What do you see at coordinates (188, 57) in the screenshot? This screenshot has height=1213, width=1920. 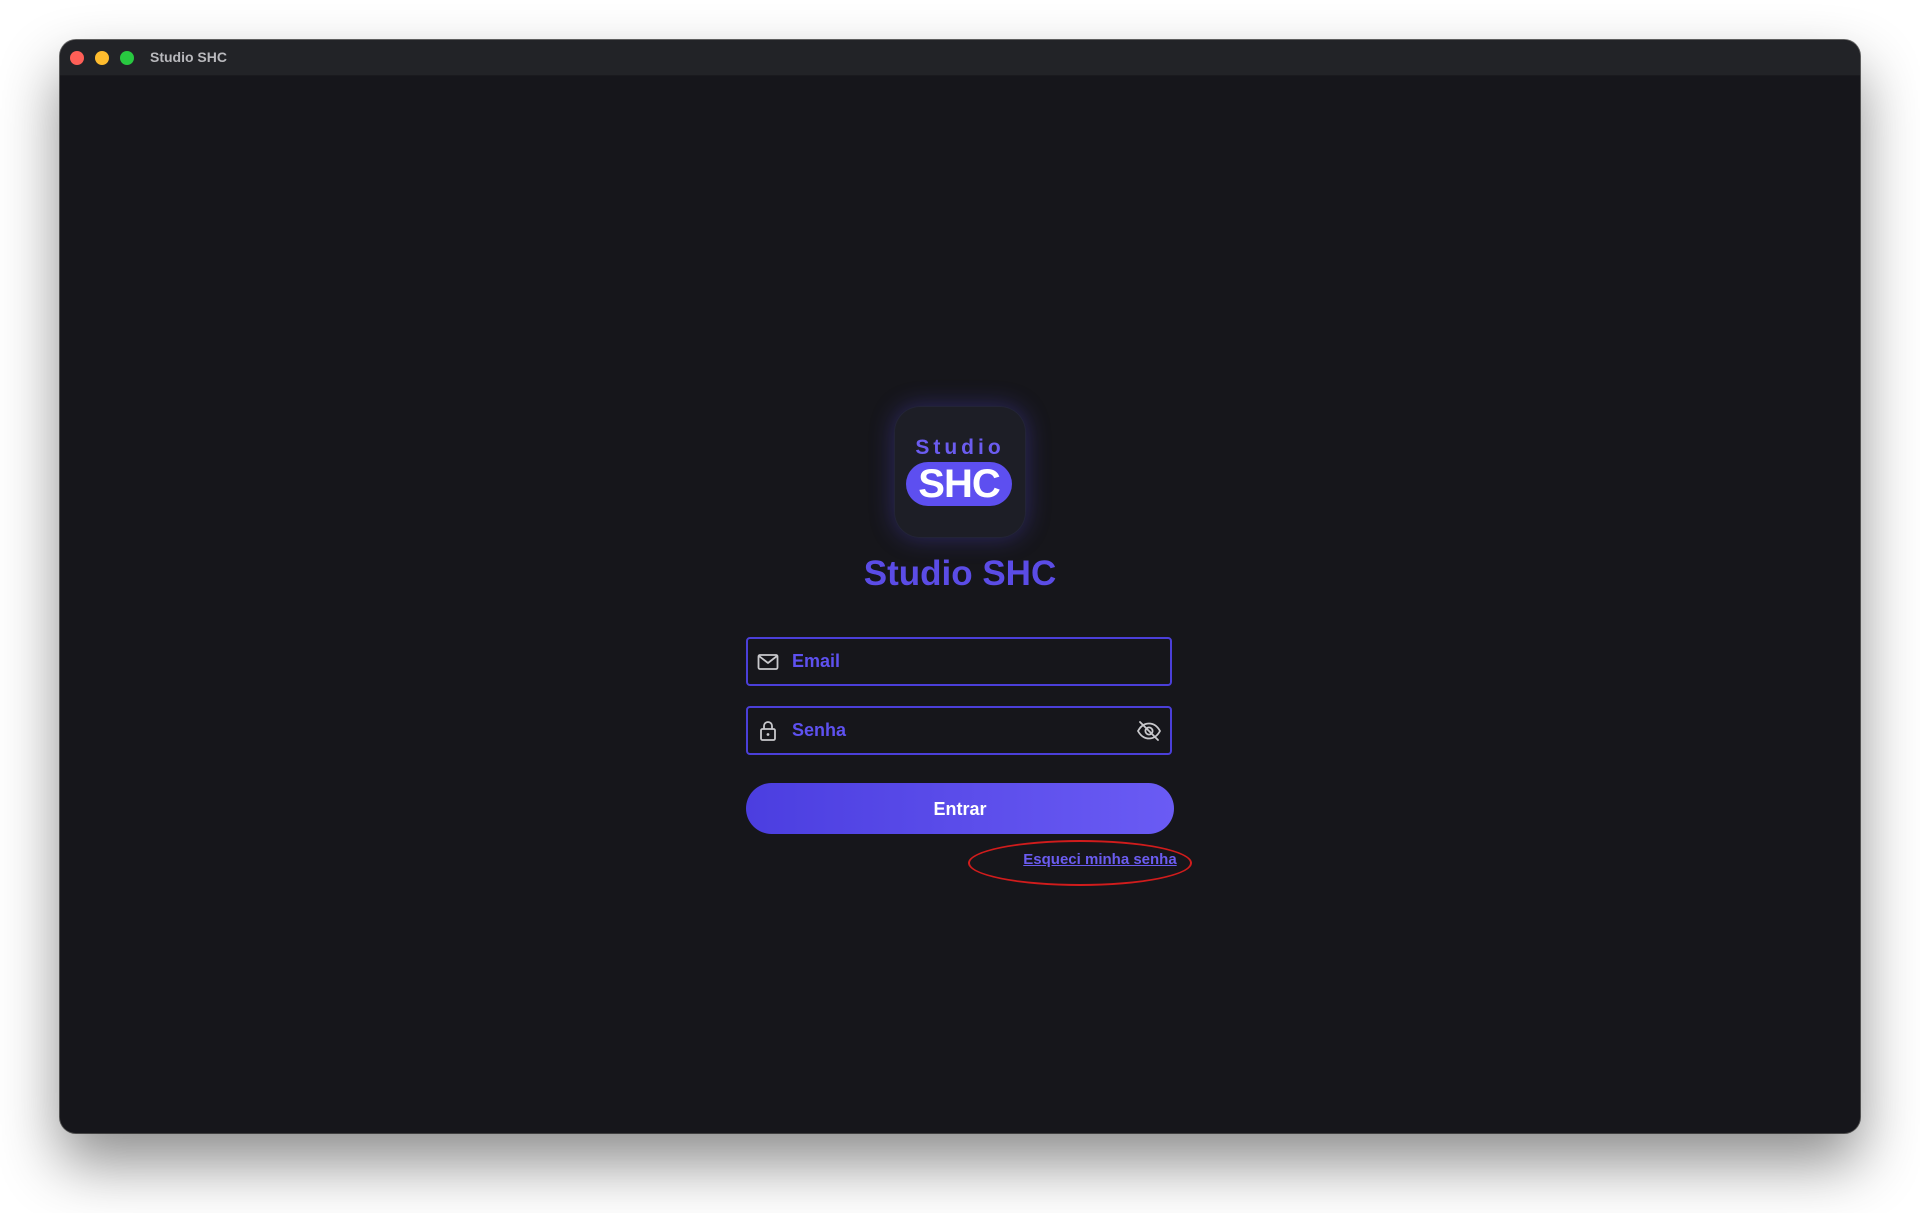 I see `window-title: Studio SHC` at bounding box center [188, 57].